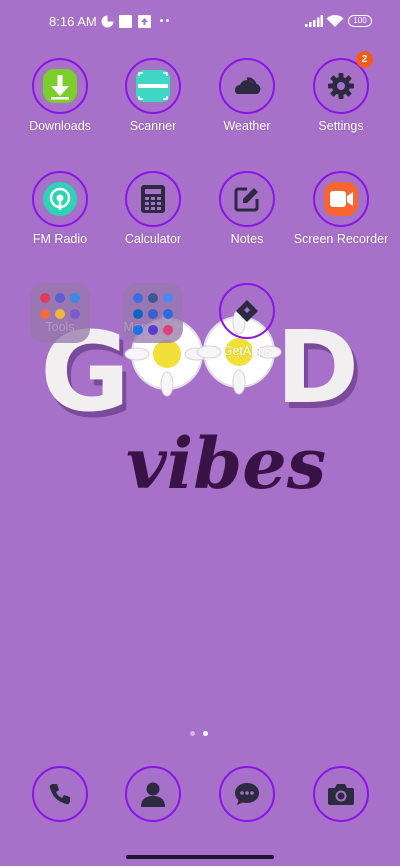  I want to click on app-calculator: Calculator, so click(153, 209).